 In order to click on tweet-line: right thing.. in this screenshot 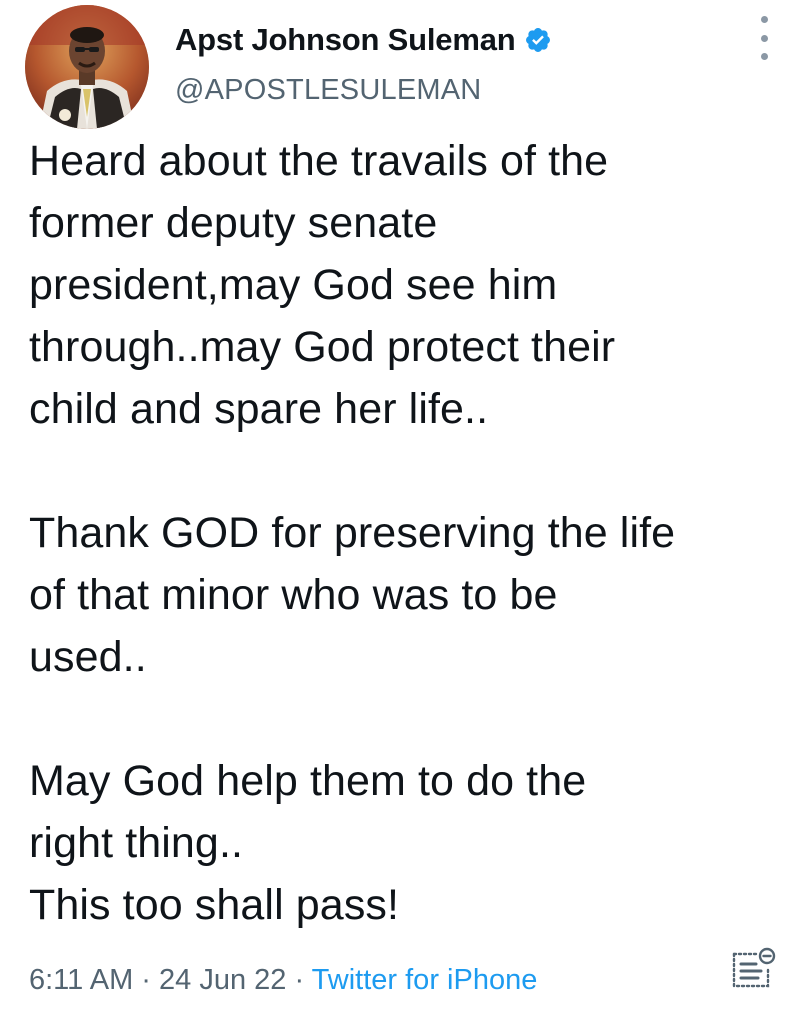, I will do `click(136, 843)`.